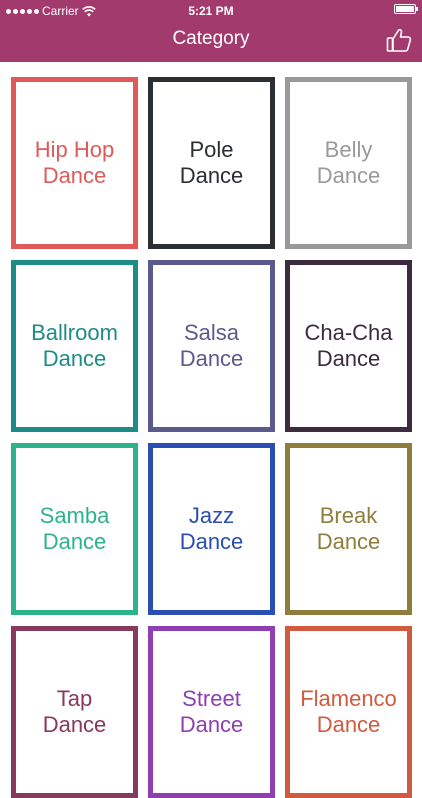  What do you see at coordinates (399, 40) in the screenshot?
I see `thumbs-up-icon` at bounding box center [399, 40].